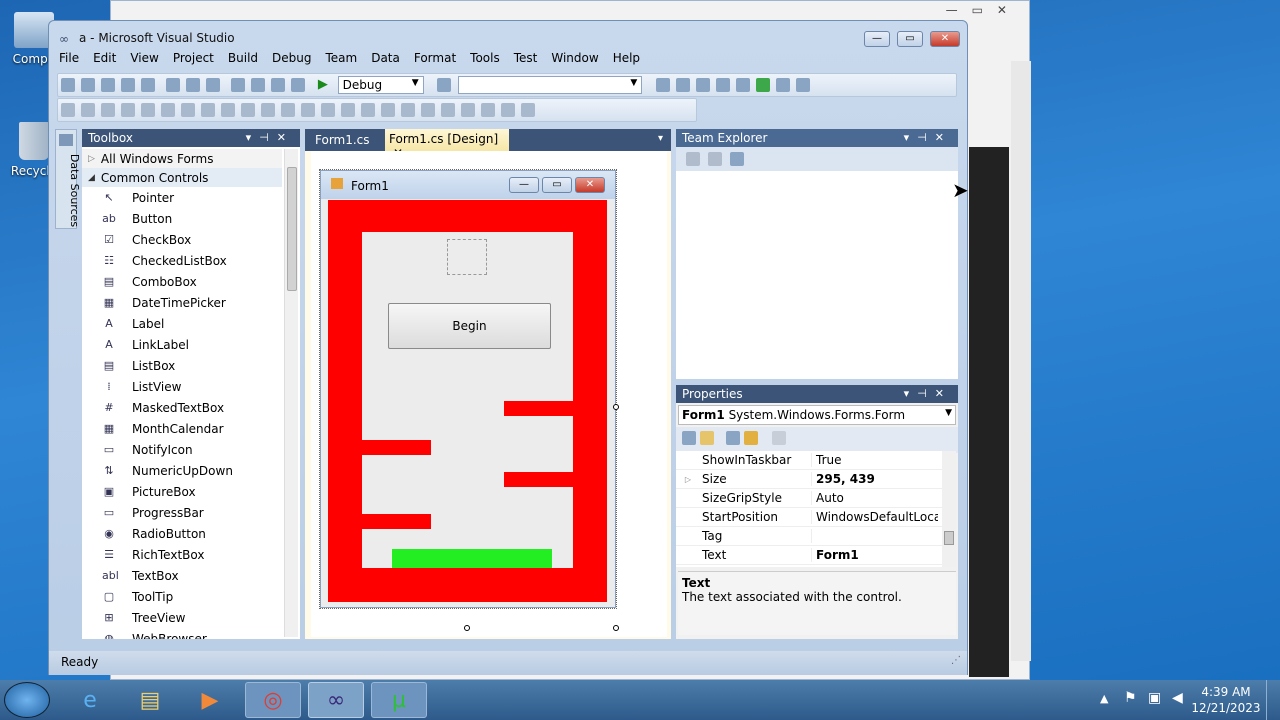 Image resolution: width=1280 pixels, height=720 pixels. Describe the element at coordinates (733, 438) in the screenshot. I see `properties-icon` at that location.